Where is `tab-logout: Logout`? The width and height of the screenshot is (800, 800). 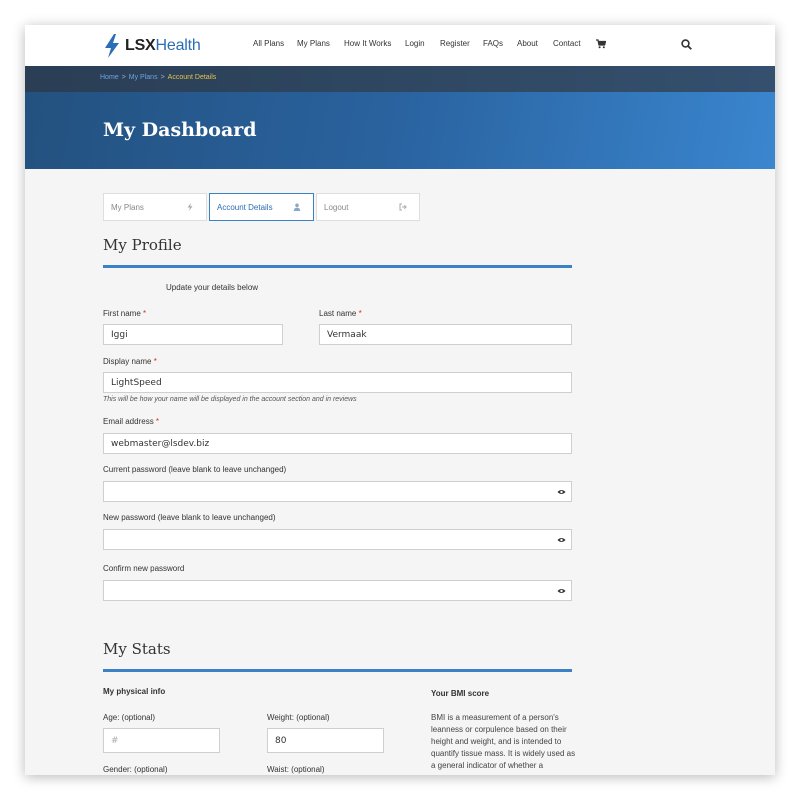 tab-logout: Logout is located at coordinates (368, 207).